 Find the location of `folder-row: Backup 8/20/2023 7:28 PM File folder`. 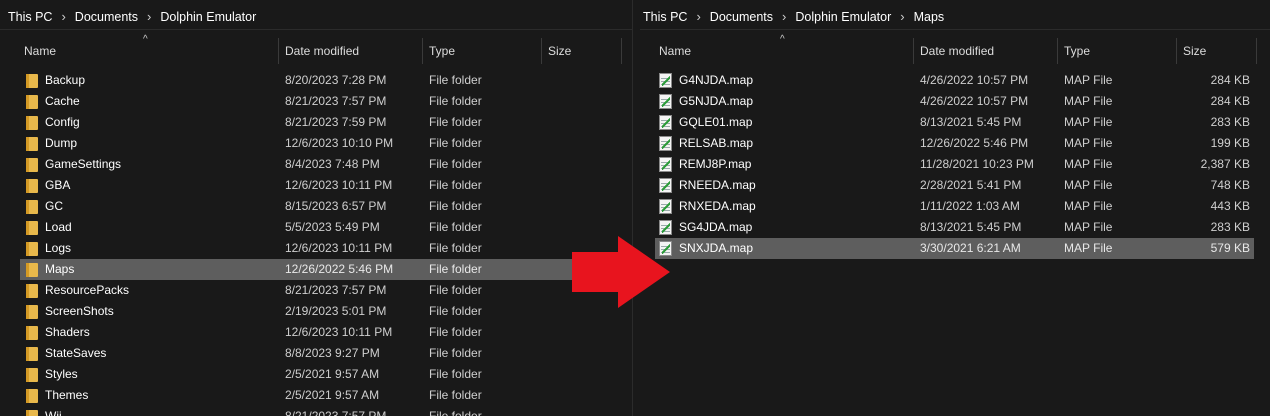

folder-row: Backup 8/20/2023 7:28 PM File folder is located at coordinates (326, 80).